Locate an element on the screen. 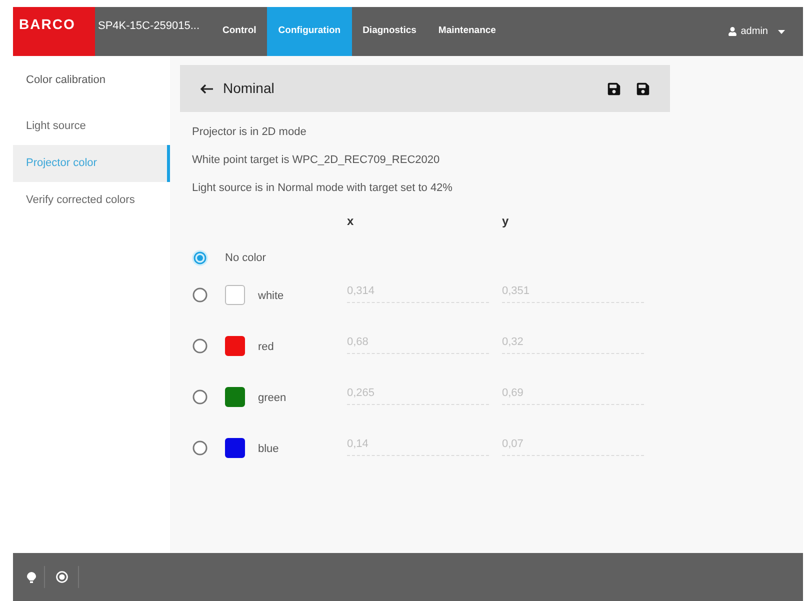 This screenshot has width=807, height=601. sidebar-item: Light source is located at coordinates (91, 126).